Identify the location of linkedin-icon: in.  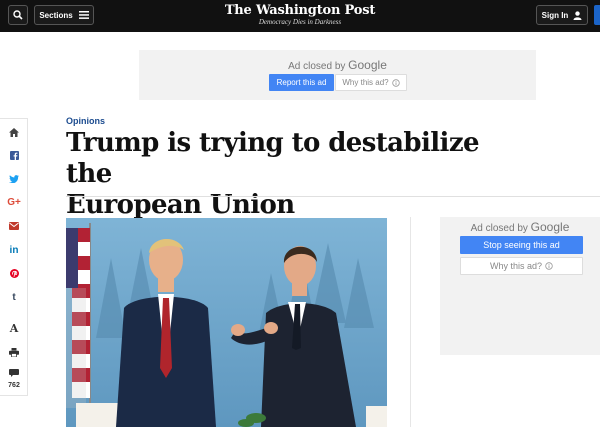
(14, 250).